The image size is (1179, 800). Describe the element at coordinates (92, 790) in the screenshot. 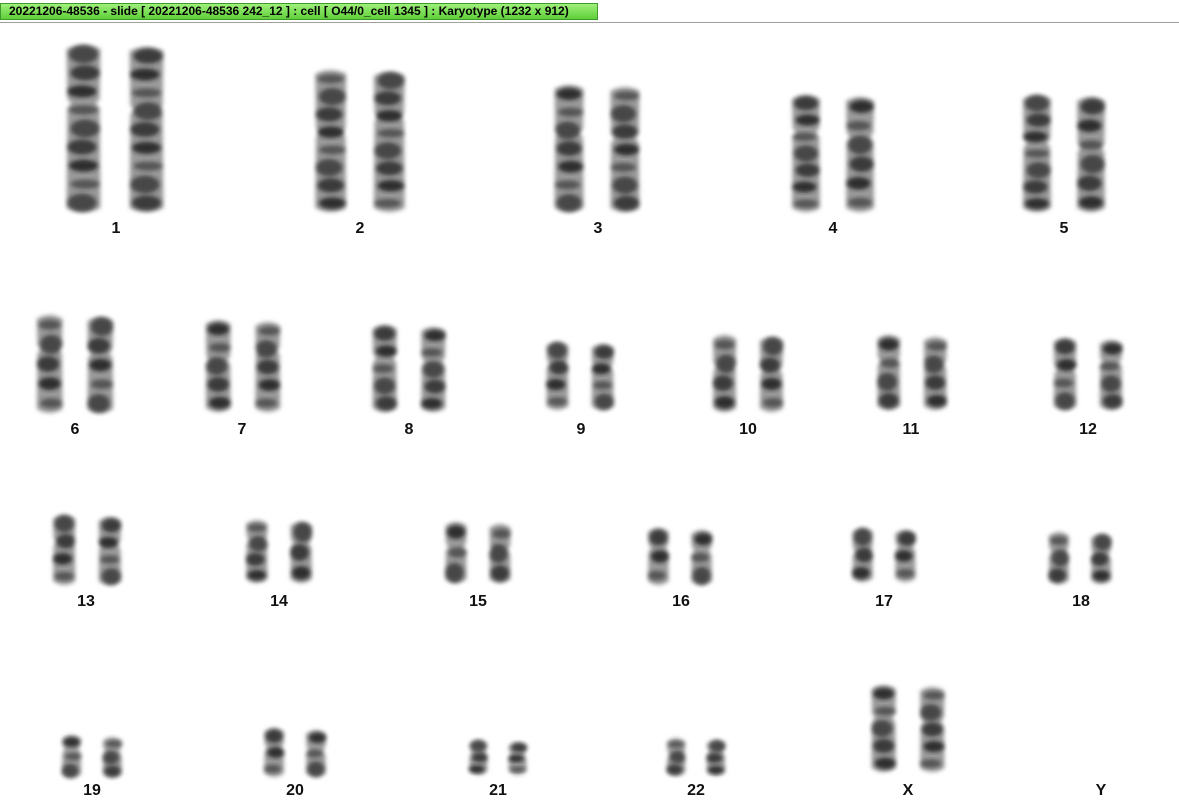

I see `chromosome-label-19: 19` at that location.